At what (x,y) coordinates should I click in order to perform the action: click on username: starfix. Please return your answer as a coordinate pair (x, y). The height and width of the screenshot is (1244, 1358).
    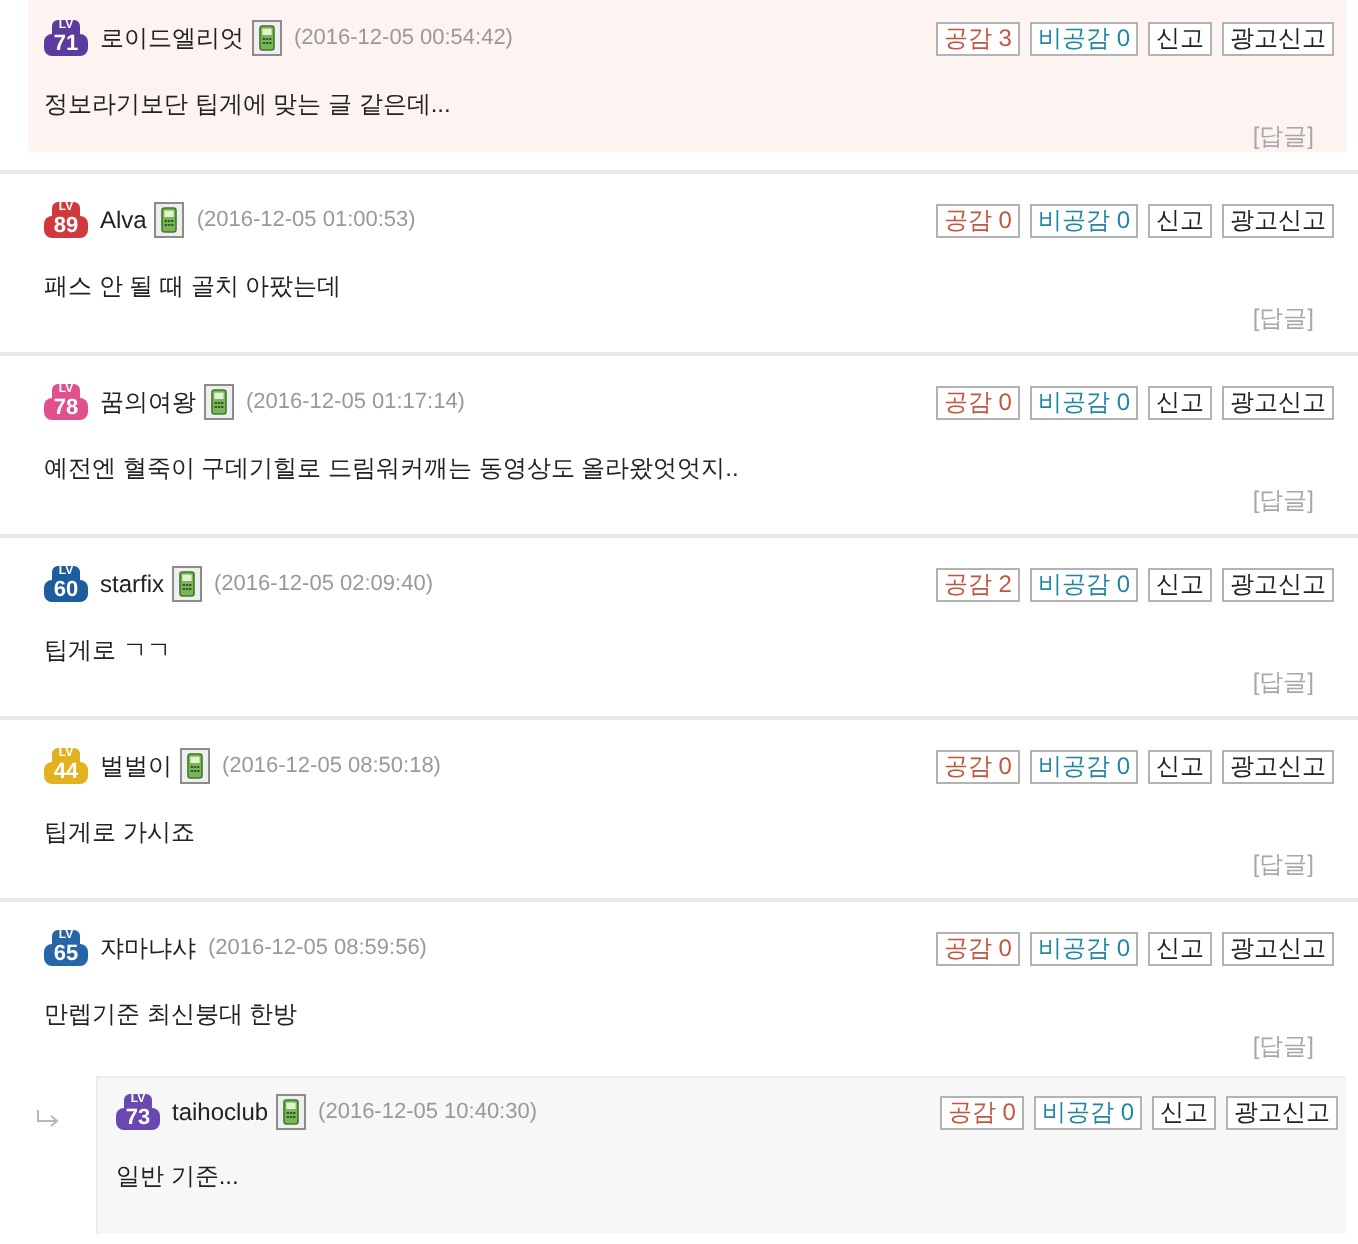
    Looking at the image, I should click on (132, 584).